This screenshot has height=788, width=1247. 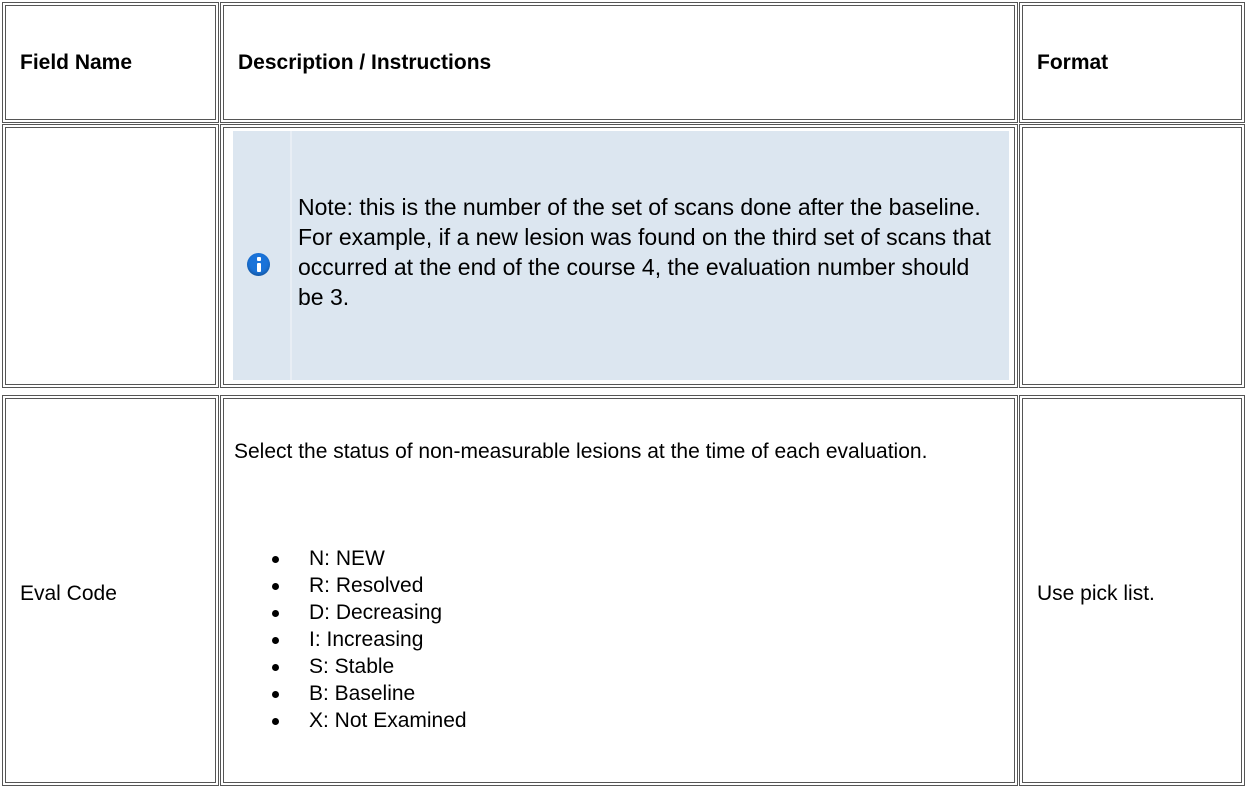 What do you see at coordinates (369, 585) in the screenshot?
I see `list-item: R: Resolved` at bounding box center [369, 585].